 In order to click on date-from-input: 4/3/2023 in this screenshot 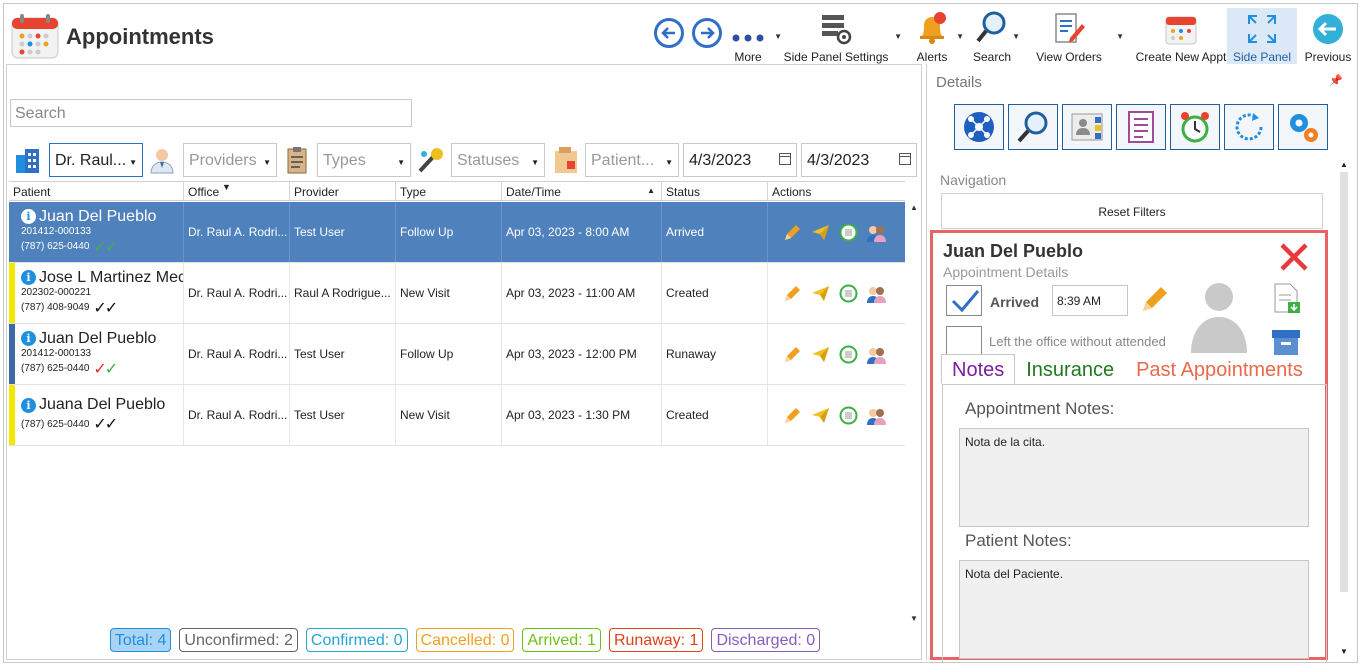, I will do `click(740, 160)`.